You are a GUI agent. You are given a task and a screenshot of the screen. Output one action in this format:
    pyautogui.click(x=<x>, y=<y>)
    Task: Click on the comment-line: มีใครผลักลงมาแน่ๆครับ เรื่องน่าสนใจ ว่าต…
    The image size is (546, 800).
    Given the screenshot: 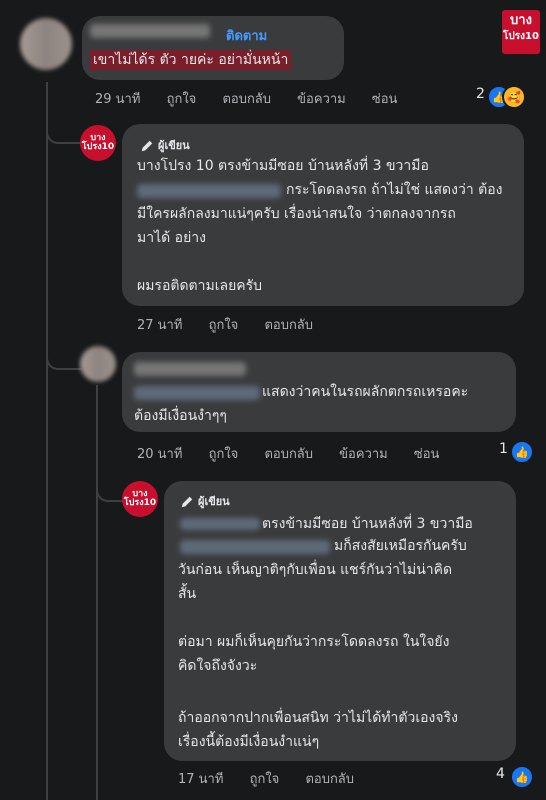 What is the action you would take?
    pyautogui.click(x=296, y=214)
    